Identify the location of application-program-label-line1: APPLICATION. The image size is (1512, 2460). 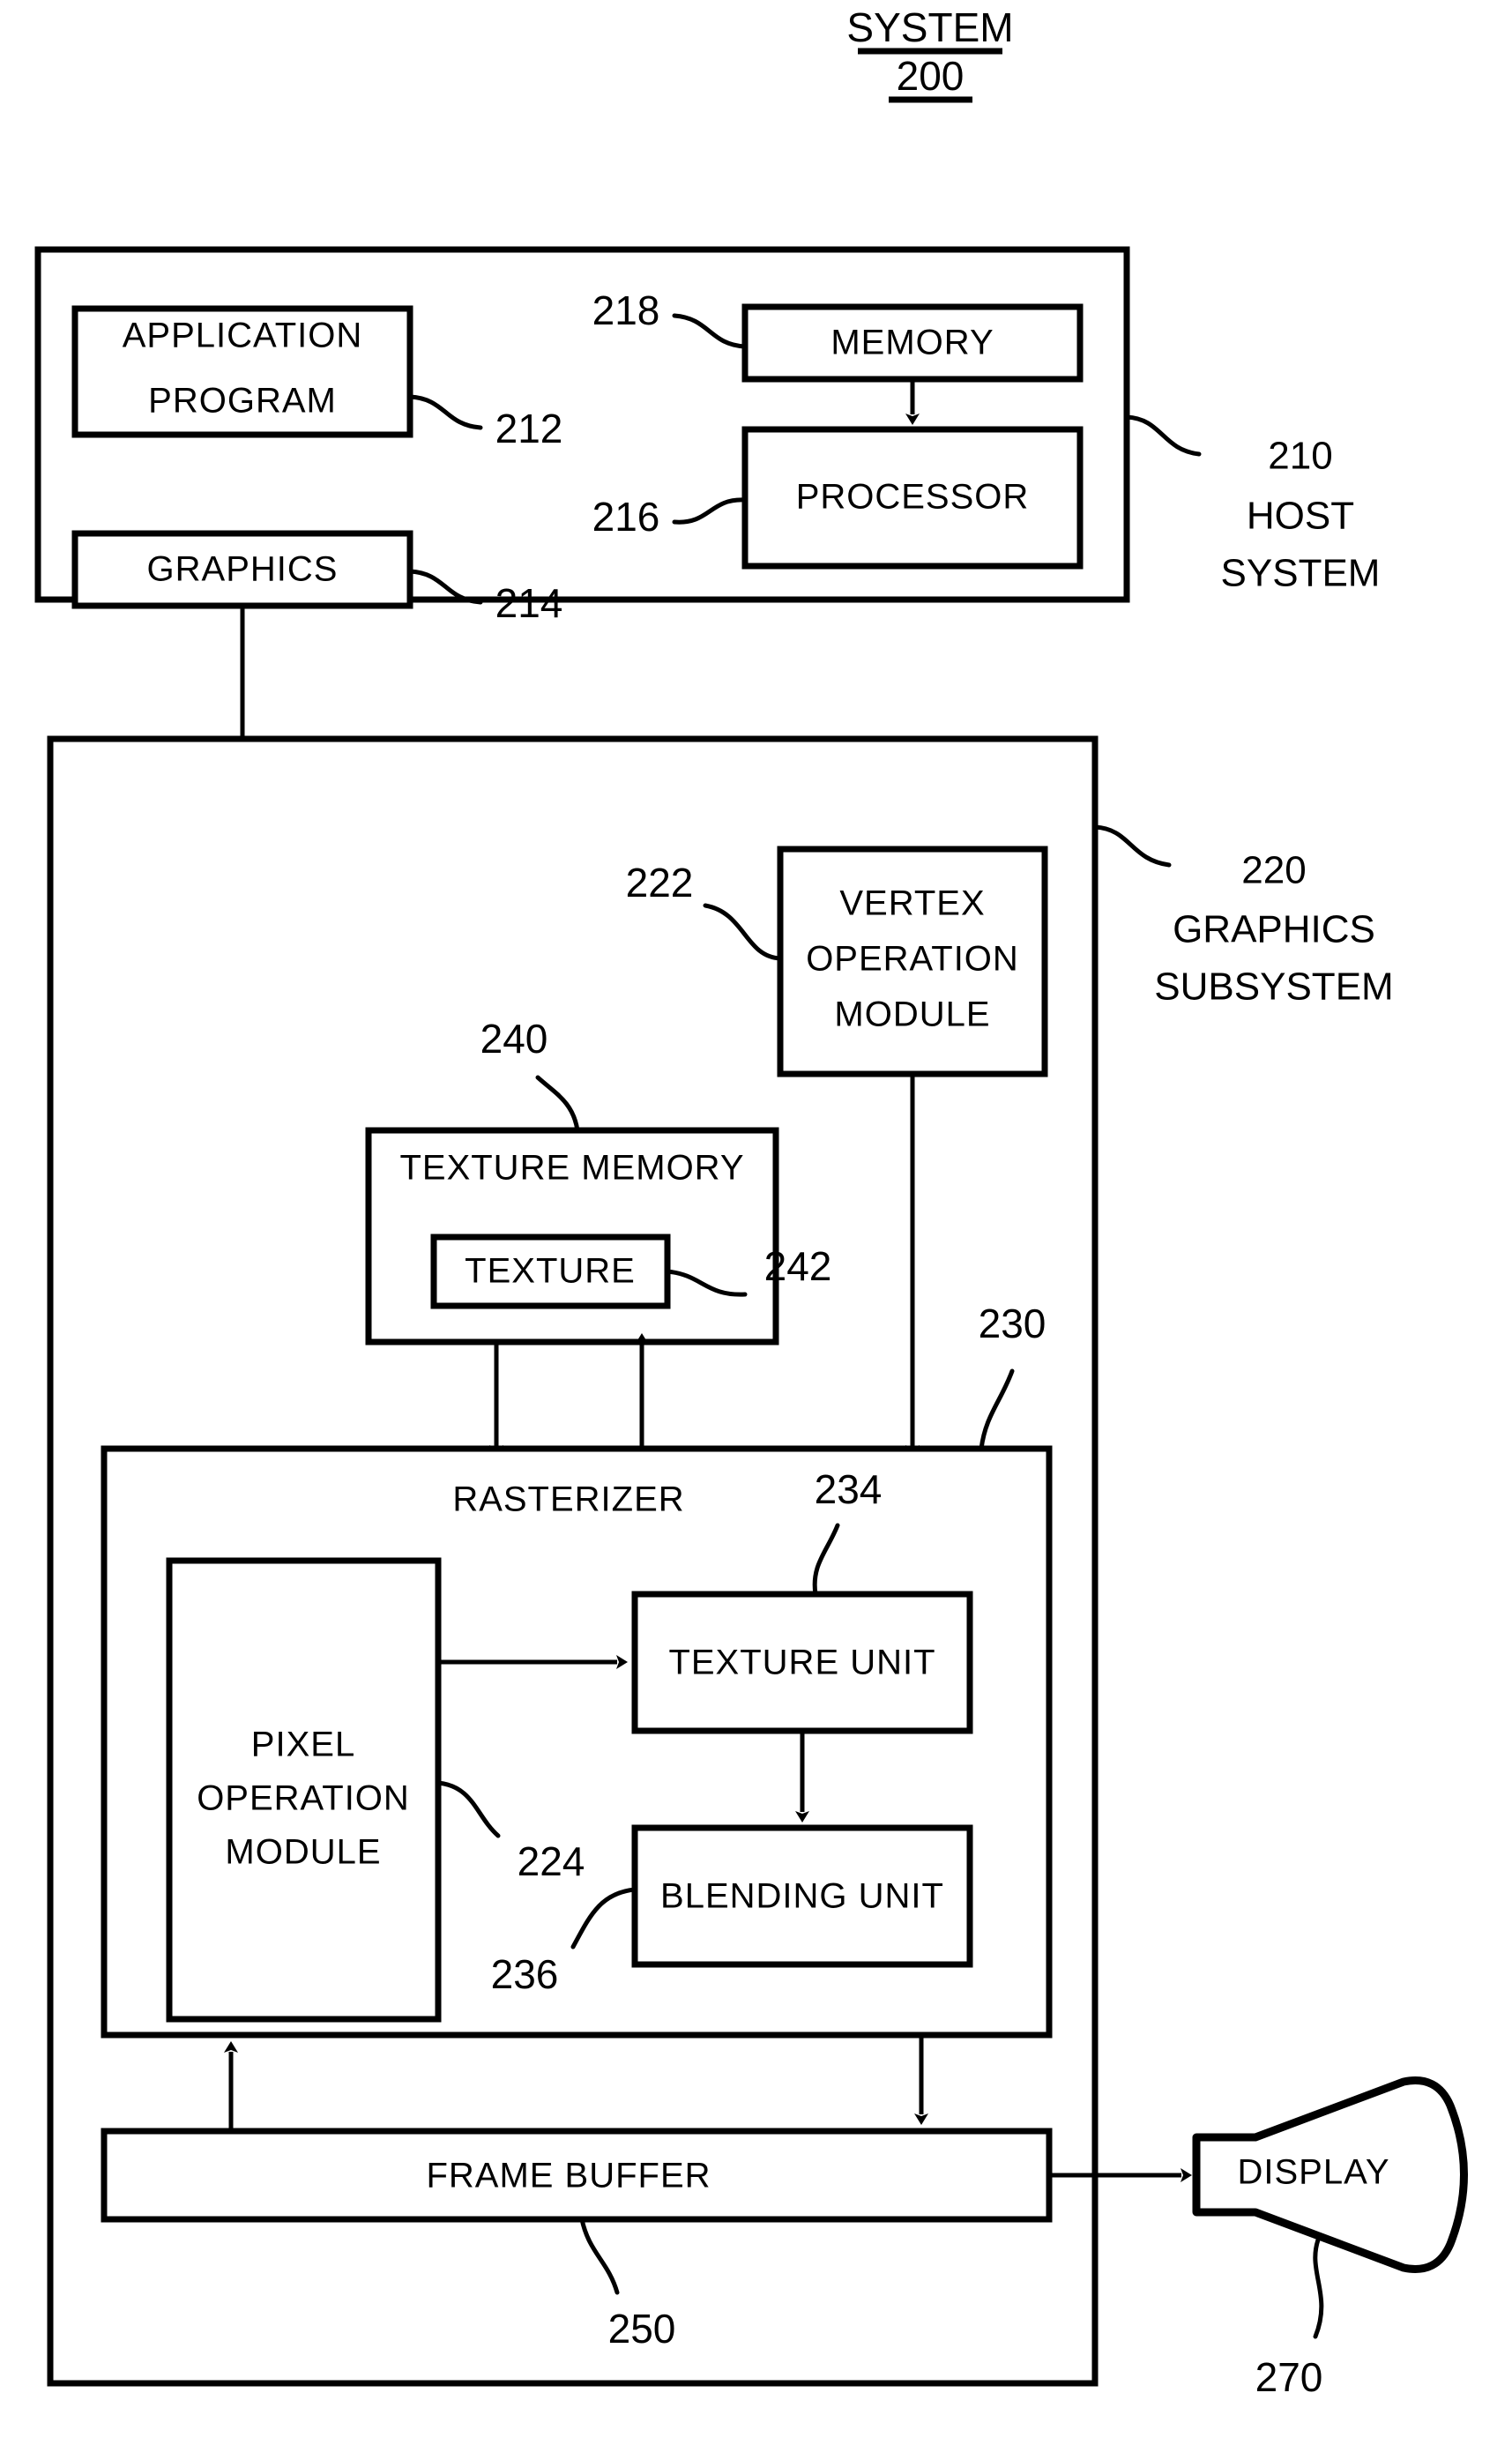
(243, 336).